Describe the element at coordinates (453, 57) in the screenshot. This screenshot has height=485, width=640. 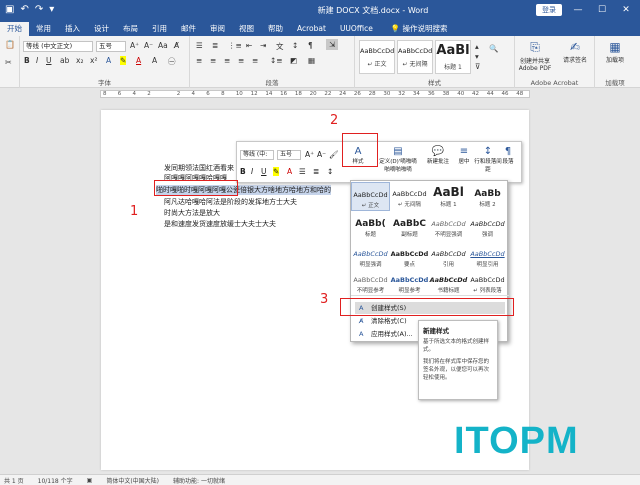
I see `style-heading-1: AaBl 标题 1` at that location.